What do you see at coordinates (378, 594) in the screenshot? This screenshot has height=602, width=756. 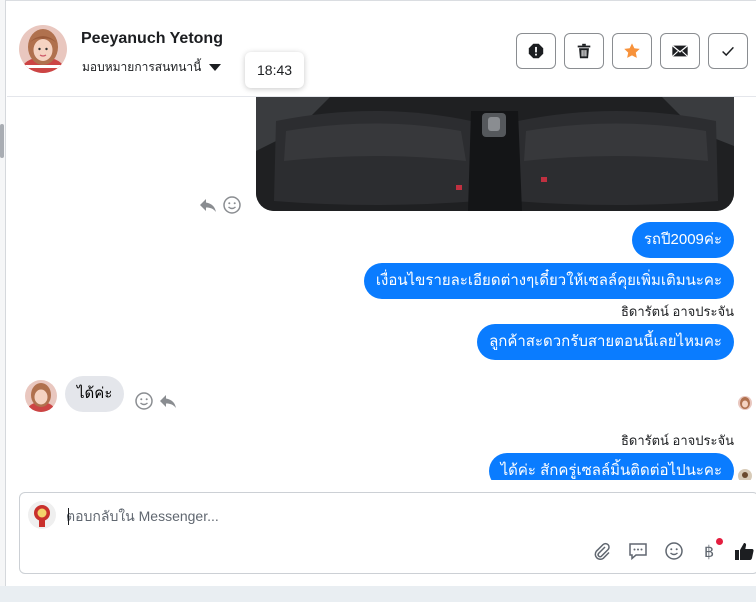 I see `bottom-strip` at bounding box center [378, 594].